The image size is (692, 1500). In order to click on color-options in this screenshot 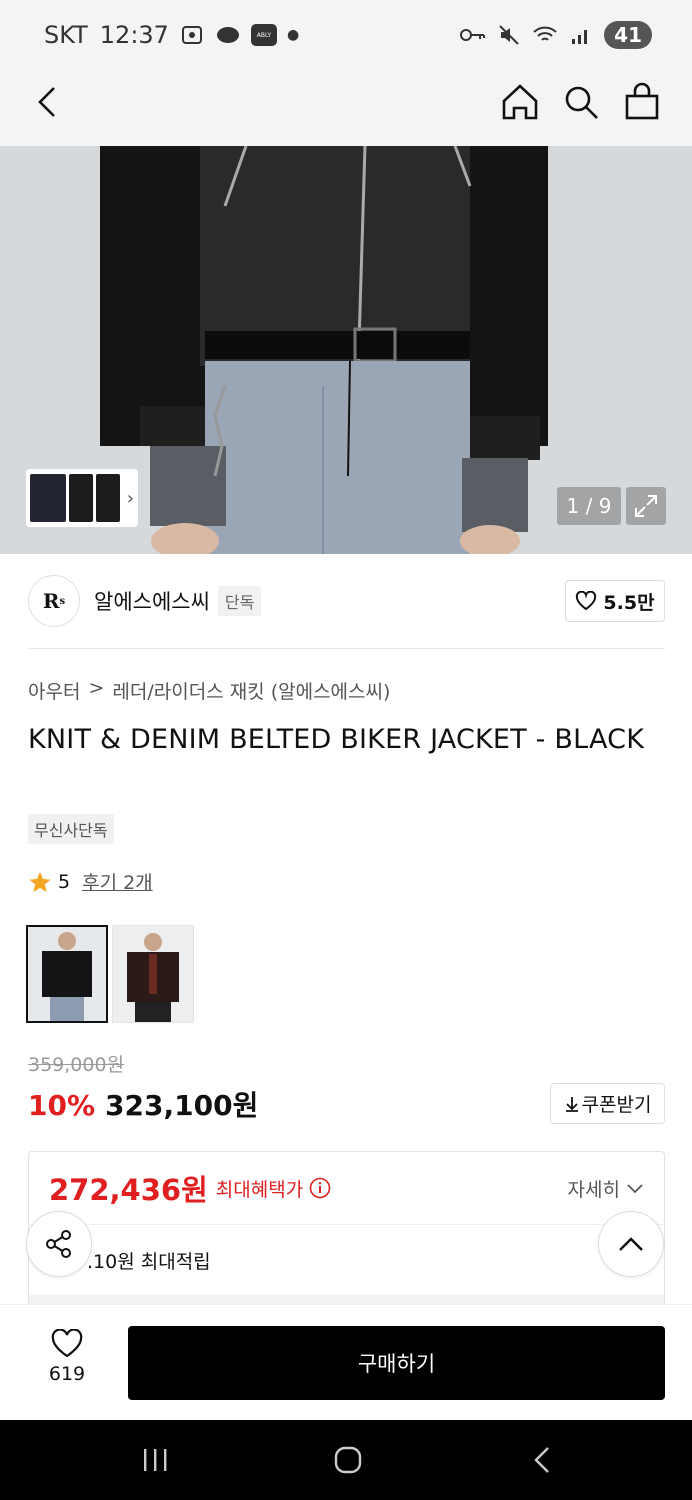, I will do `click(110, 974)`.